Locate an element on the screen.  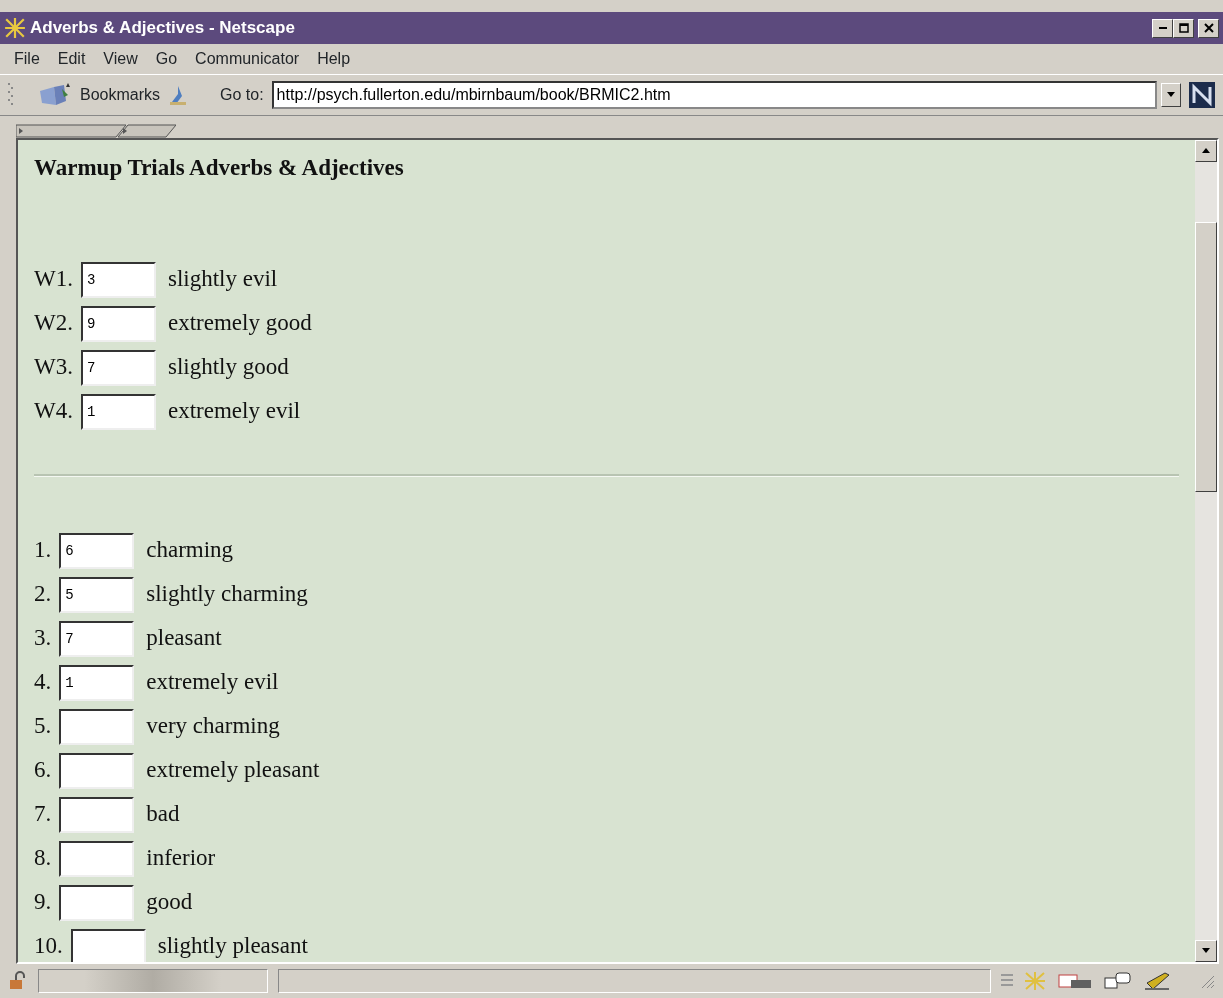
maximize-icon is located at coordinates (1183, 28).